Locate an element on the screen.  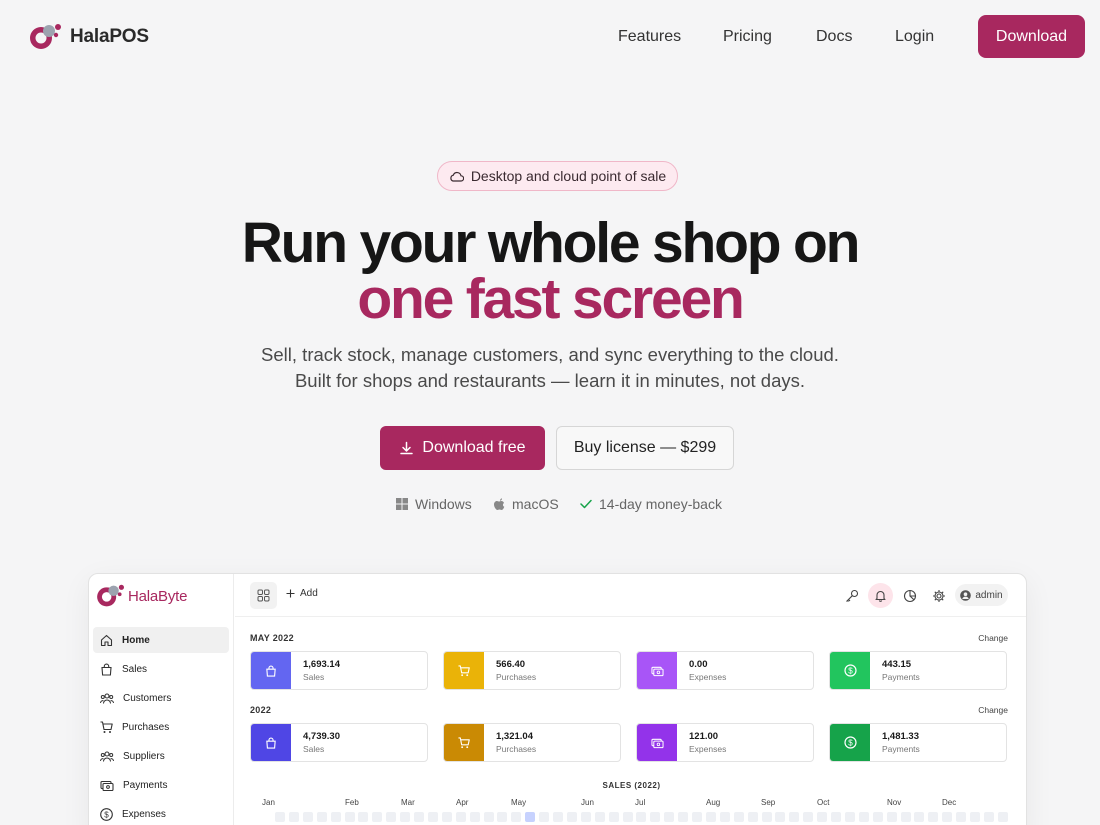
sidebar-item-expenses: $ Expenses is located at coordinates (161, 813).